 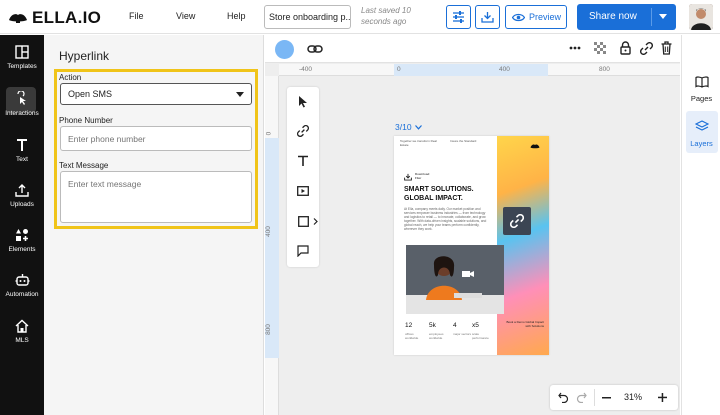 I want to click on video-tool, so click(x=303, y=191).